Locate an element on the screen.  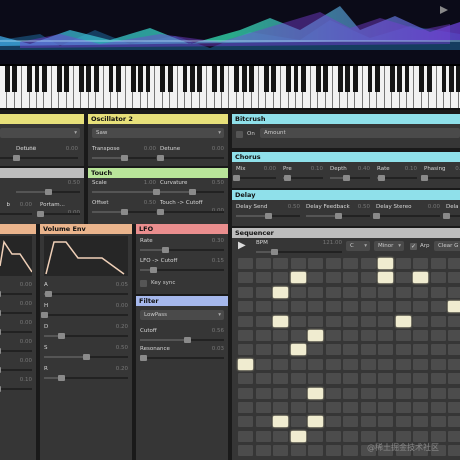
chorus-knob-1: Pre 0.10 is located at coordinates (303, 177).